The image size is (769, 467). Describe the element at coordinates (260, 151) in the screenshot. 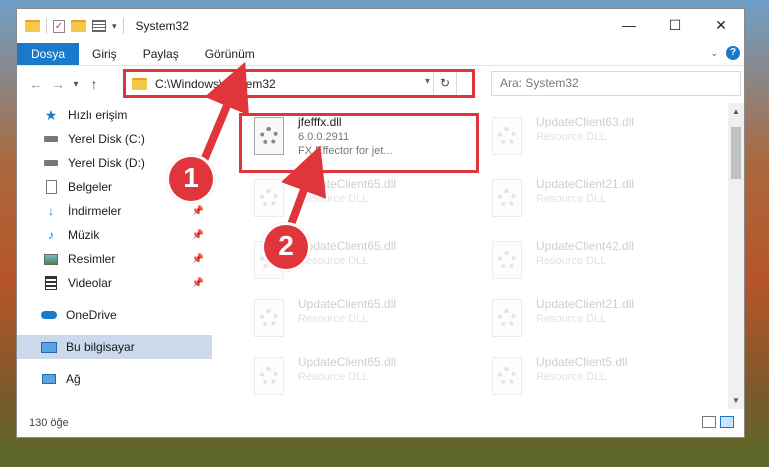

I see `annotation-arrows` at that location.